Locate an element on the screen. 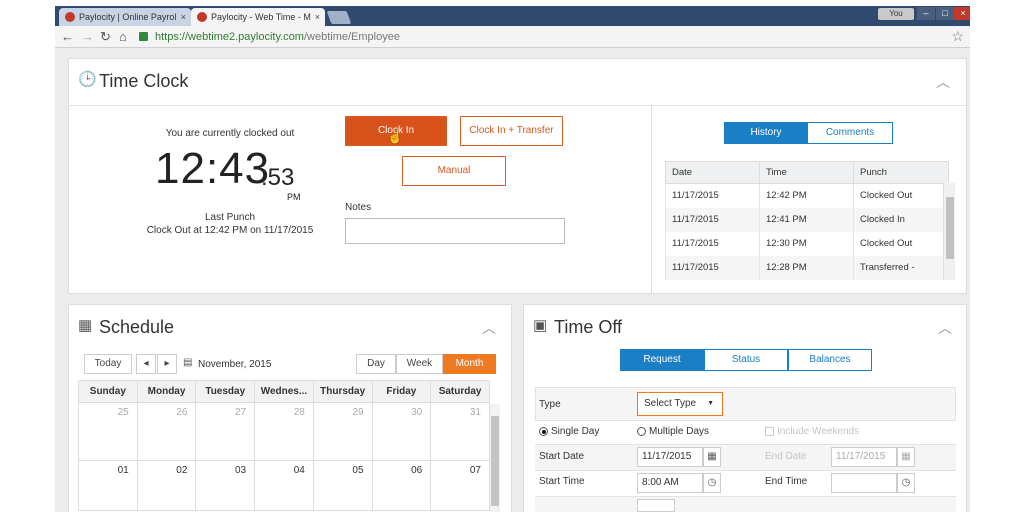  weekday-header: Tuesday is located at coordinates (225, 391).